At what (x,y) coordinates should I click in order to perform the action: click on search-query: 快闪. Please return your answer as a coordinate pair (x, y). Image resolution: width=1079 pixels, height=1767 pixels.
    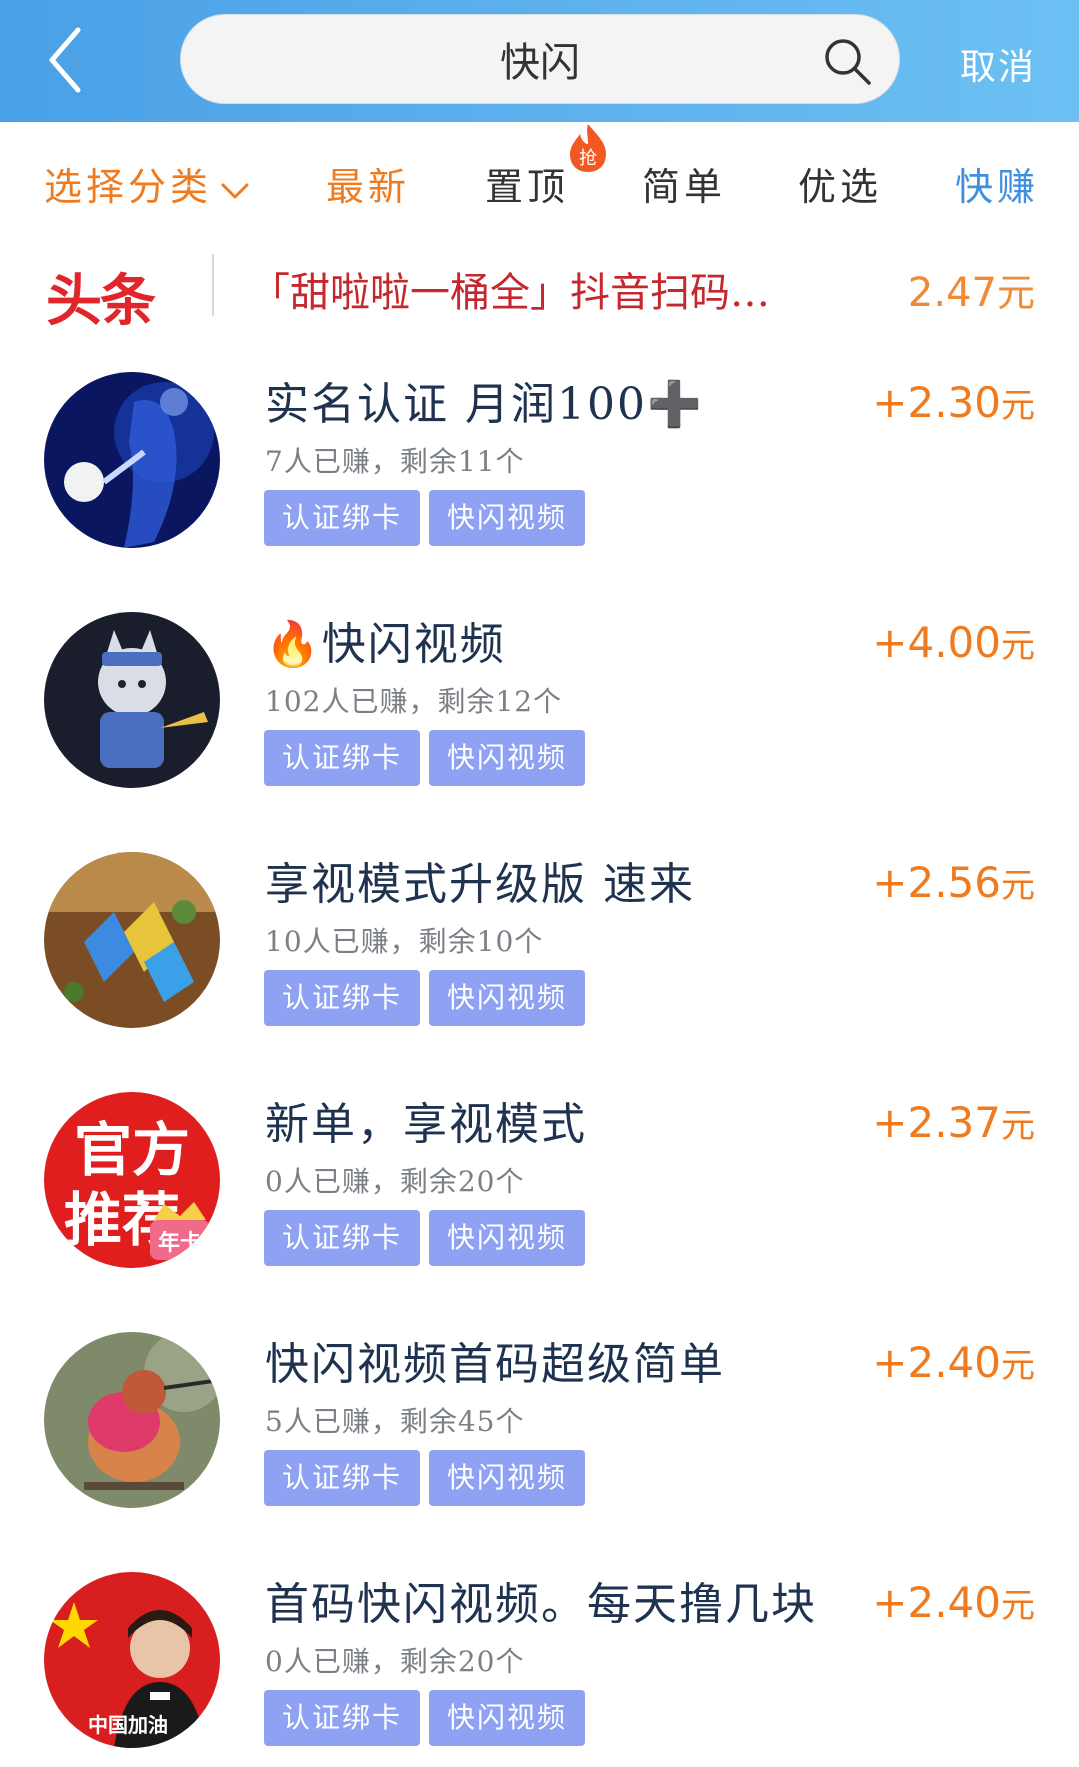
    Looking at the image, I should click on (540, 63).